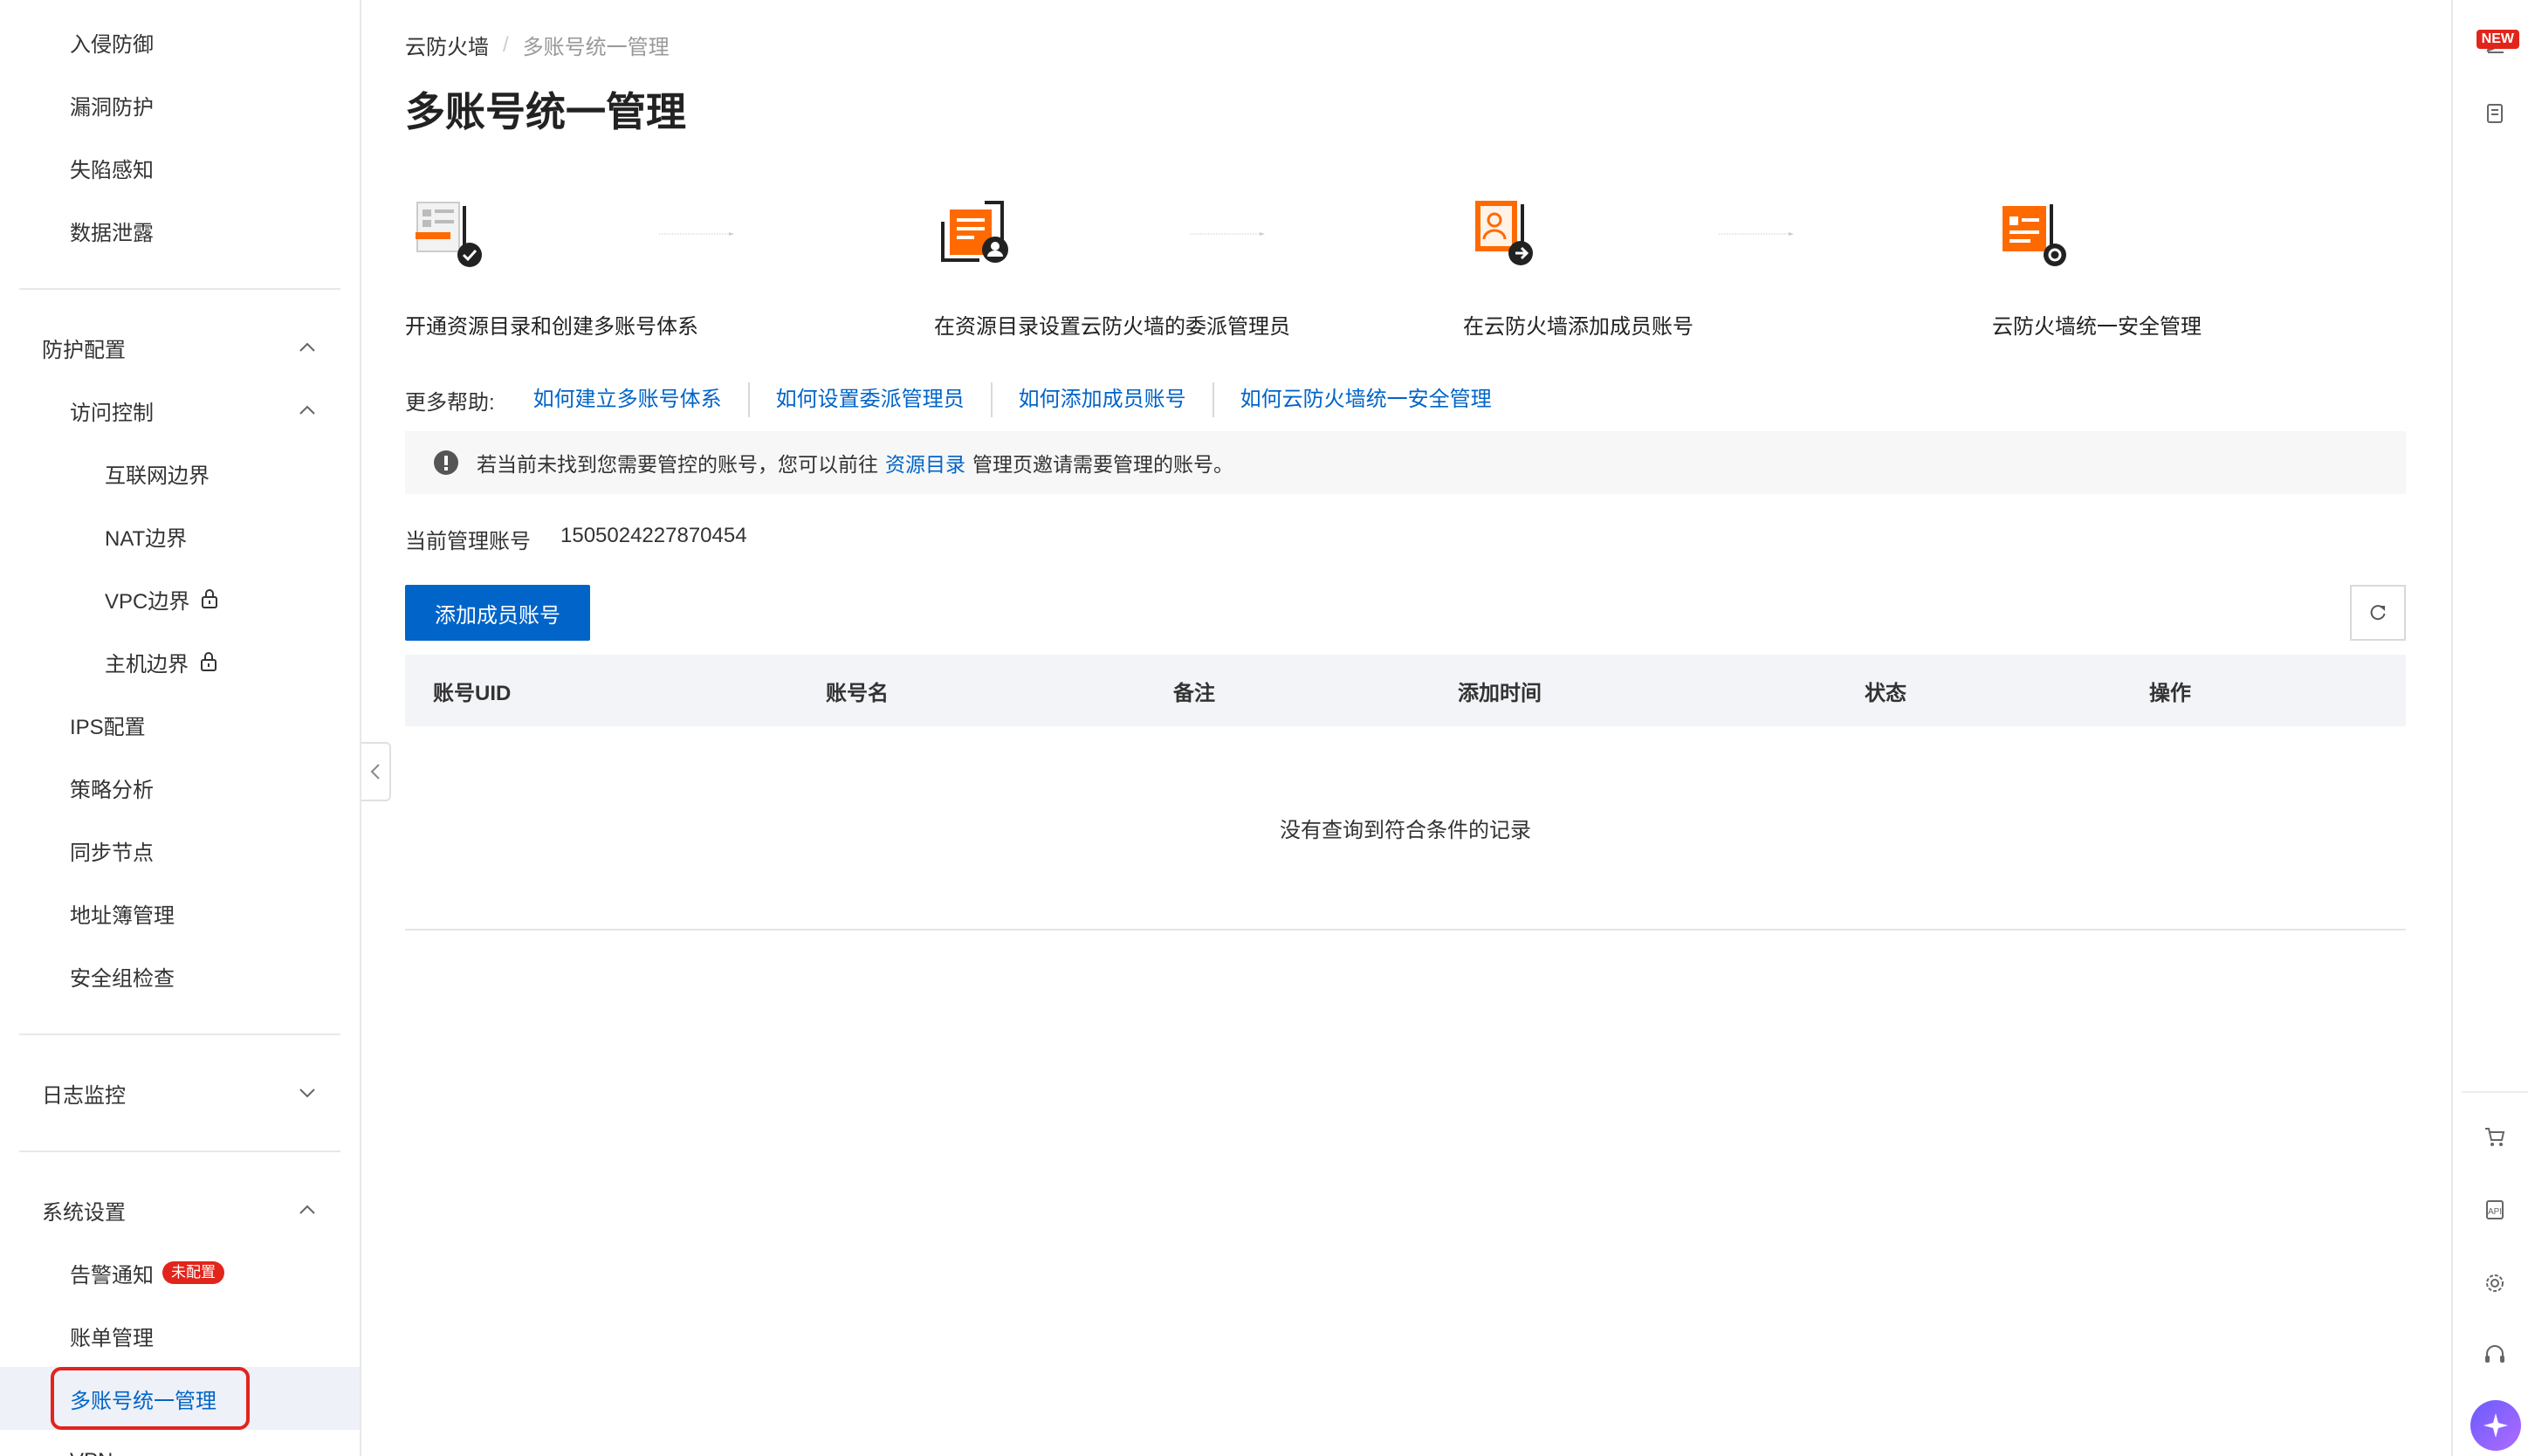 The width and height of the screenshot is (2535, 1456). Describe the element at coordinates (180, 850) in the screenshot. I see `sidebar-item-sync-node: 同步节点` at that location.